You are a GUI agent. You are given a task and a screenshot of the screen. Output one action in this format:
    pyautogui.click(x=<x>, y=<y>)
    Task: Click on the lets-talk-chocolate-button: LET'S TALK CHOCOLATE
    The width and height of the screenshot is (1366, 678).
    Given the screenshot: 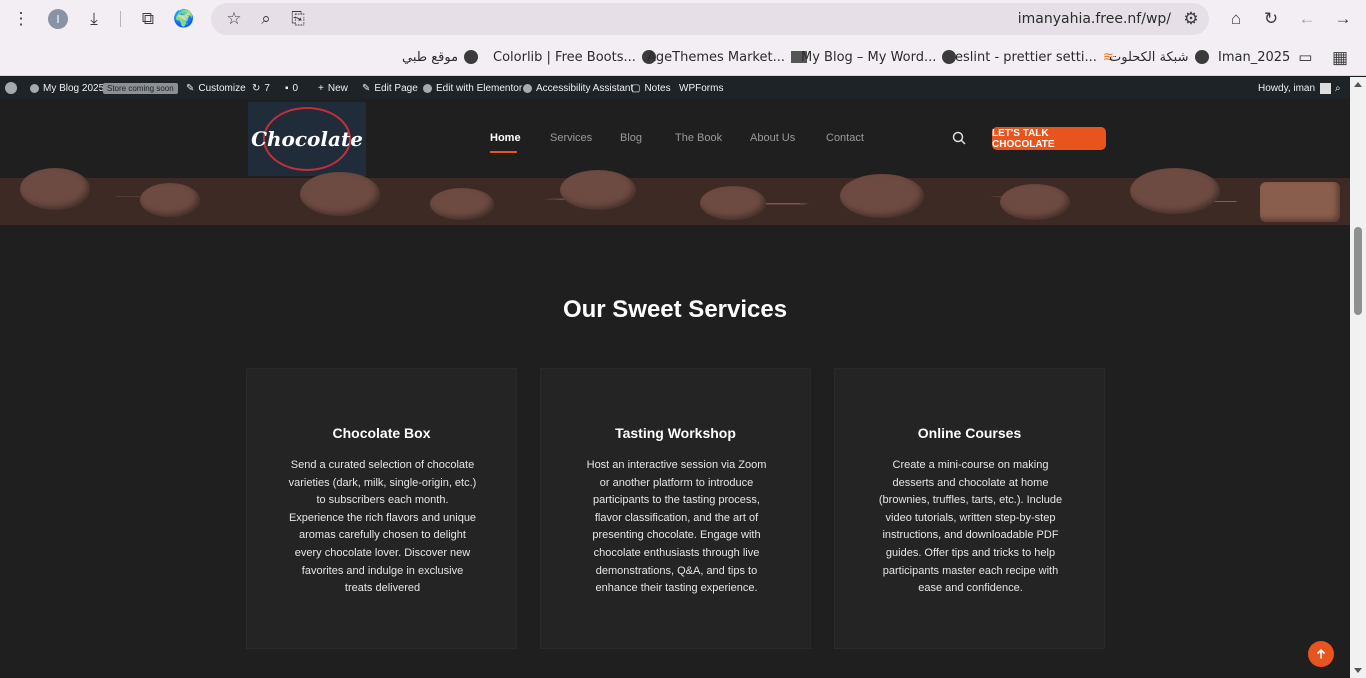 What is the action you would take?
    pyautogui.click(x=1049, y=138)
    